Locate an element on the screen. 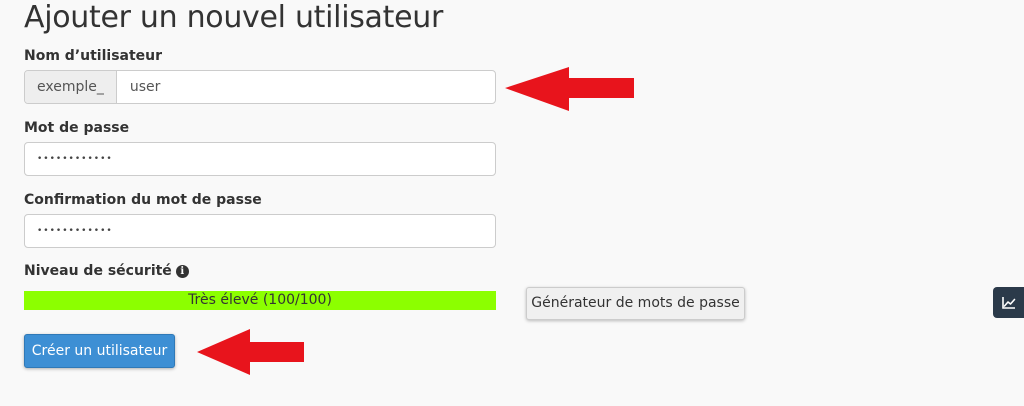  confirm-password-value: •••••••••••• is located at coordinates (75, 231).